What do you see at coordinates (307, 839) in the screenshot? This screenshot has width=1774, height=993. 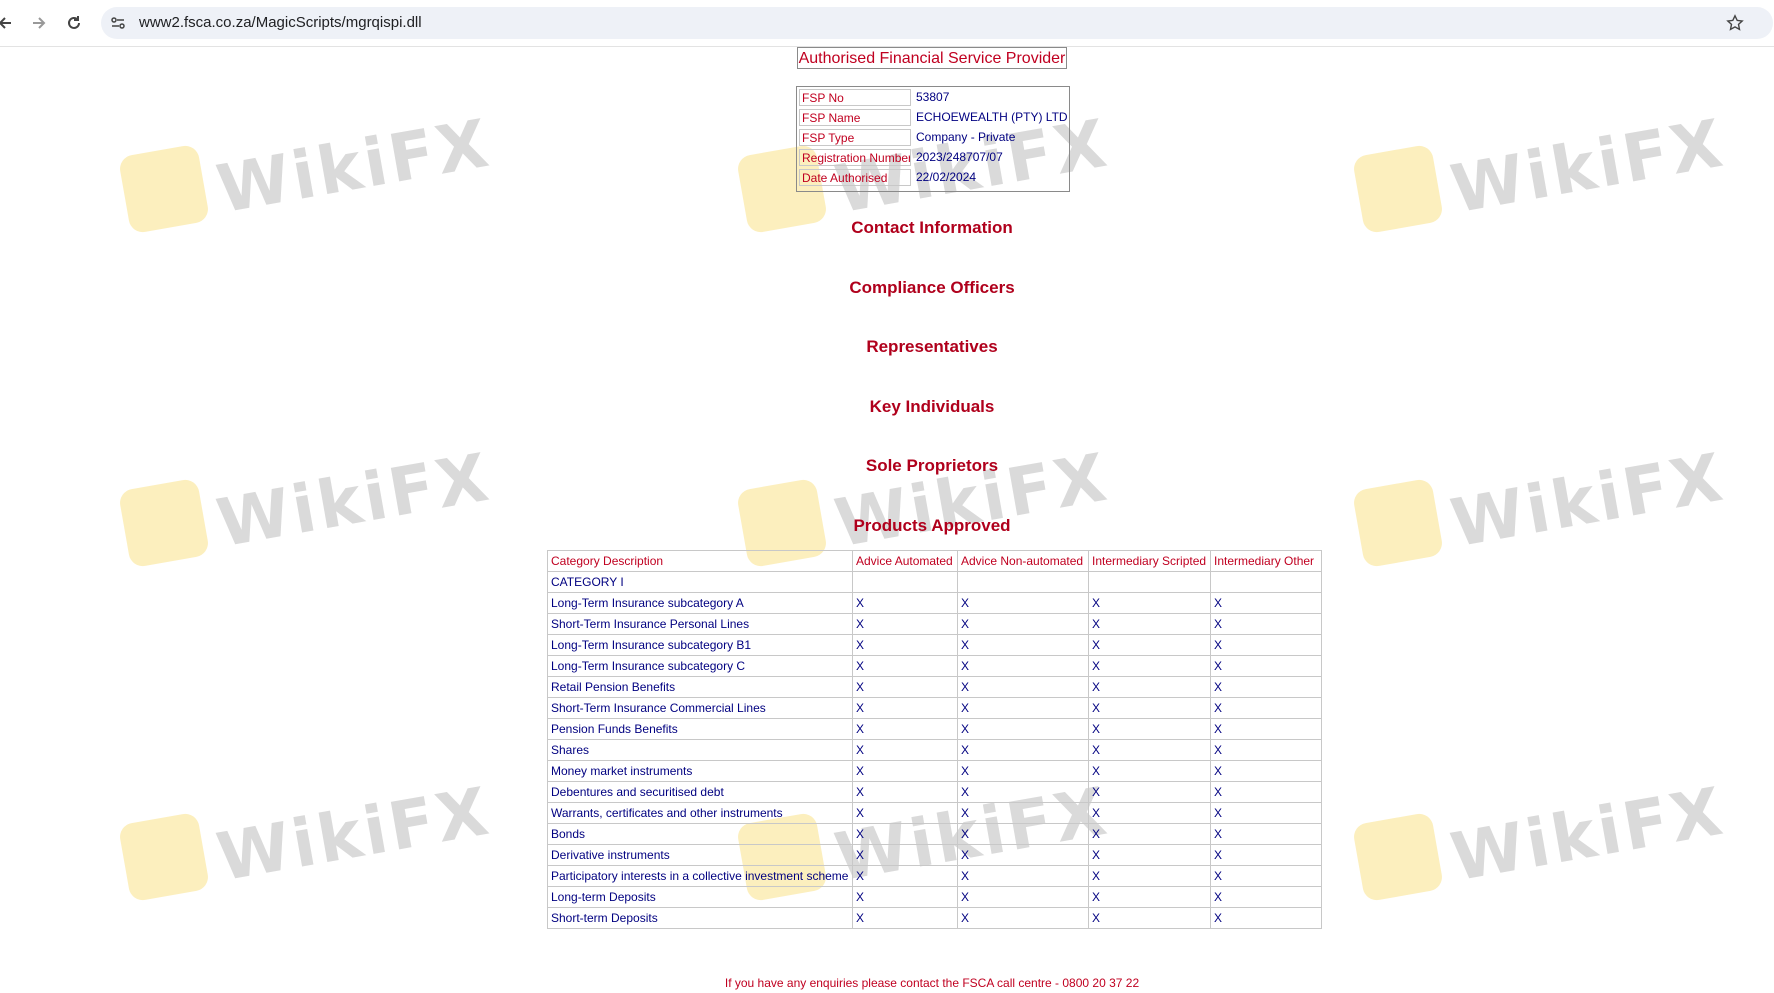 I see `wikifx-watermark: WikiFX` at bounding box center [307, 839].